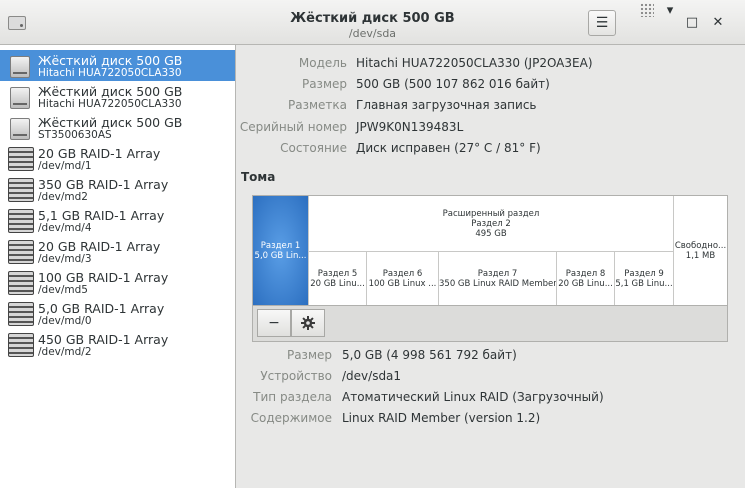 The height and width of the screenshot is (488, 745). What do you see at coordinates (63, 290) in the screenshot?
I see `sidebar-item-subtitle: /dev/md5` at bounding box center [63, 290].